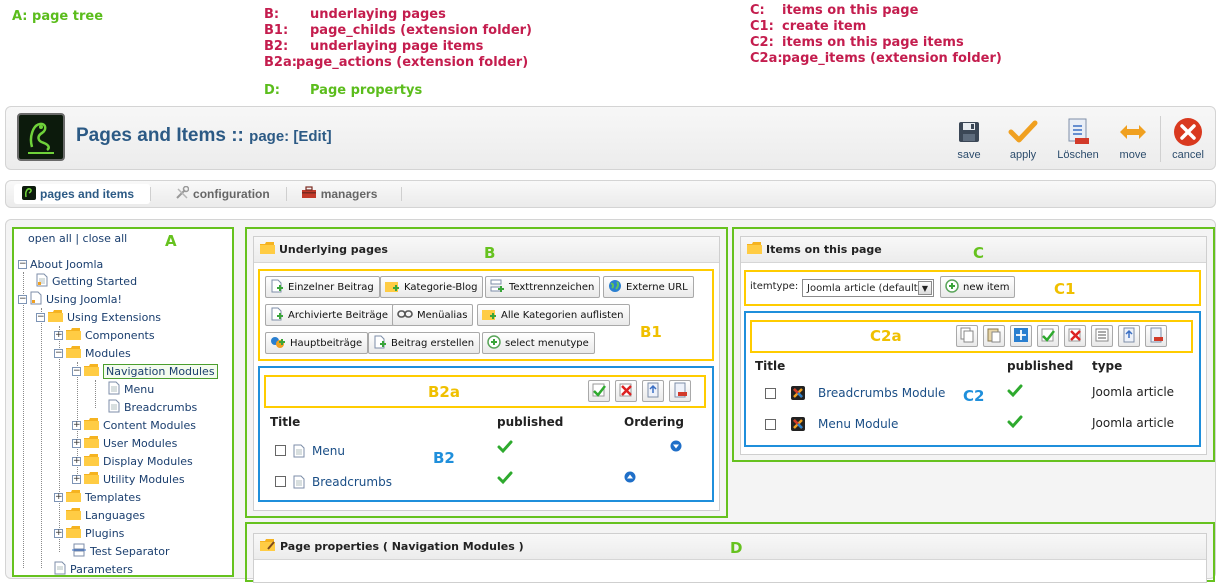 Image resolution: width=1224 pixels, height=583 pixels. Describe the element at coordinates (770, 366) in the screenshot. I see `column-title: Title` at that location.